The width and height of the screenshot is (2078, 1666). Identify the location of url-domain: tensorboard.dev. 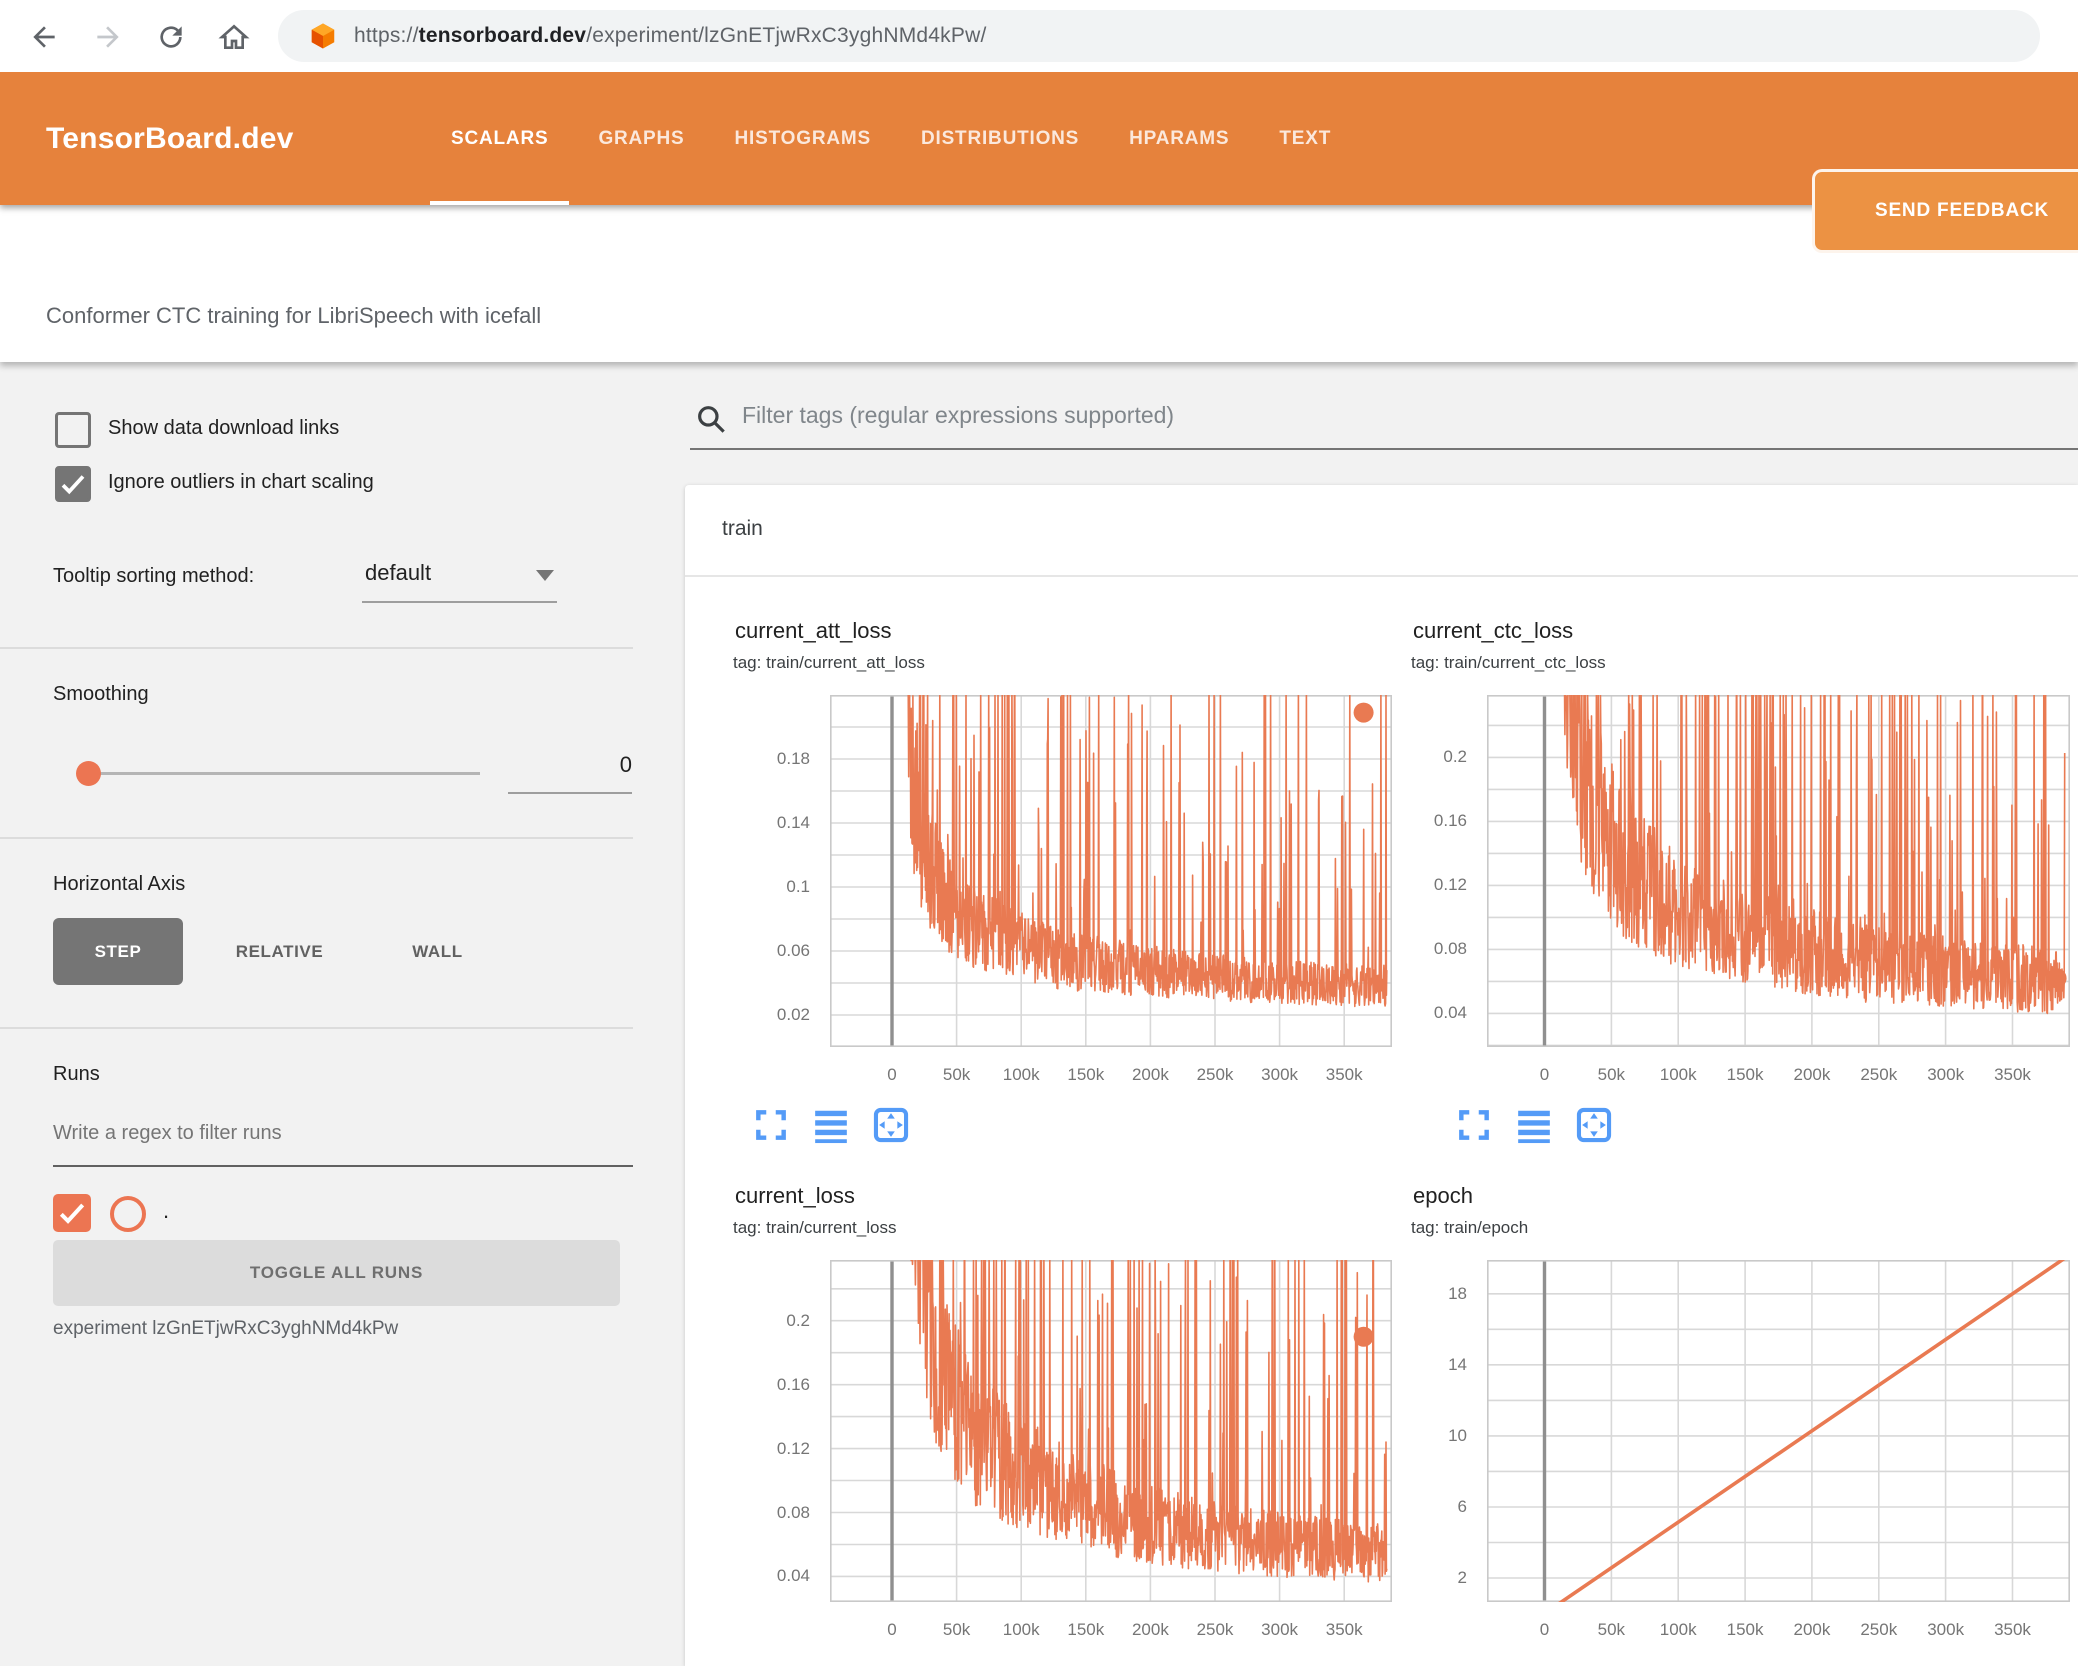
(502, 35).